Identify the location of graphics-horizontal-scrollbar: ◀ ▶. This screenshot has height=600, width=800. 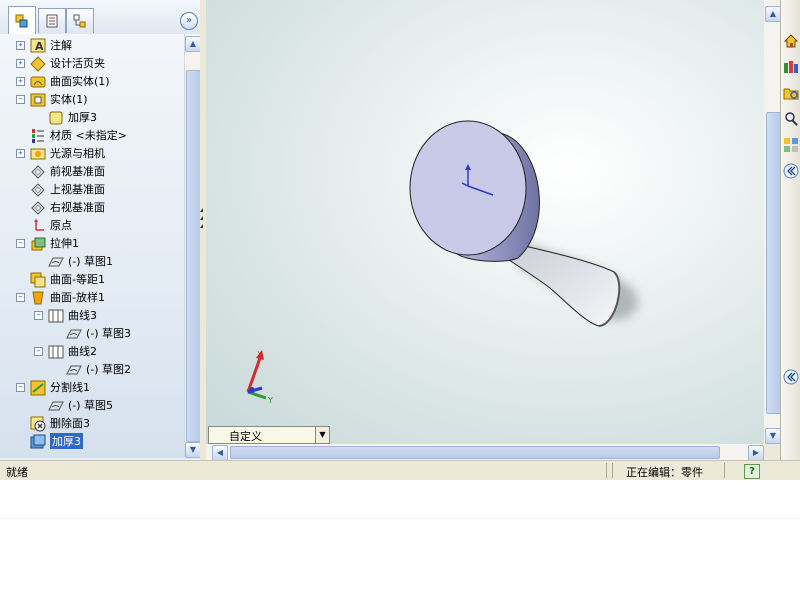
(485, 452).